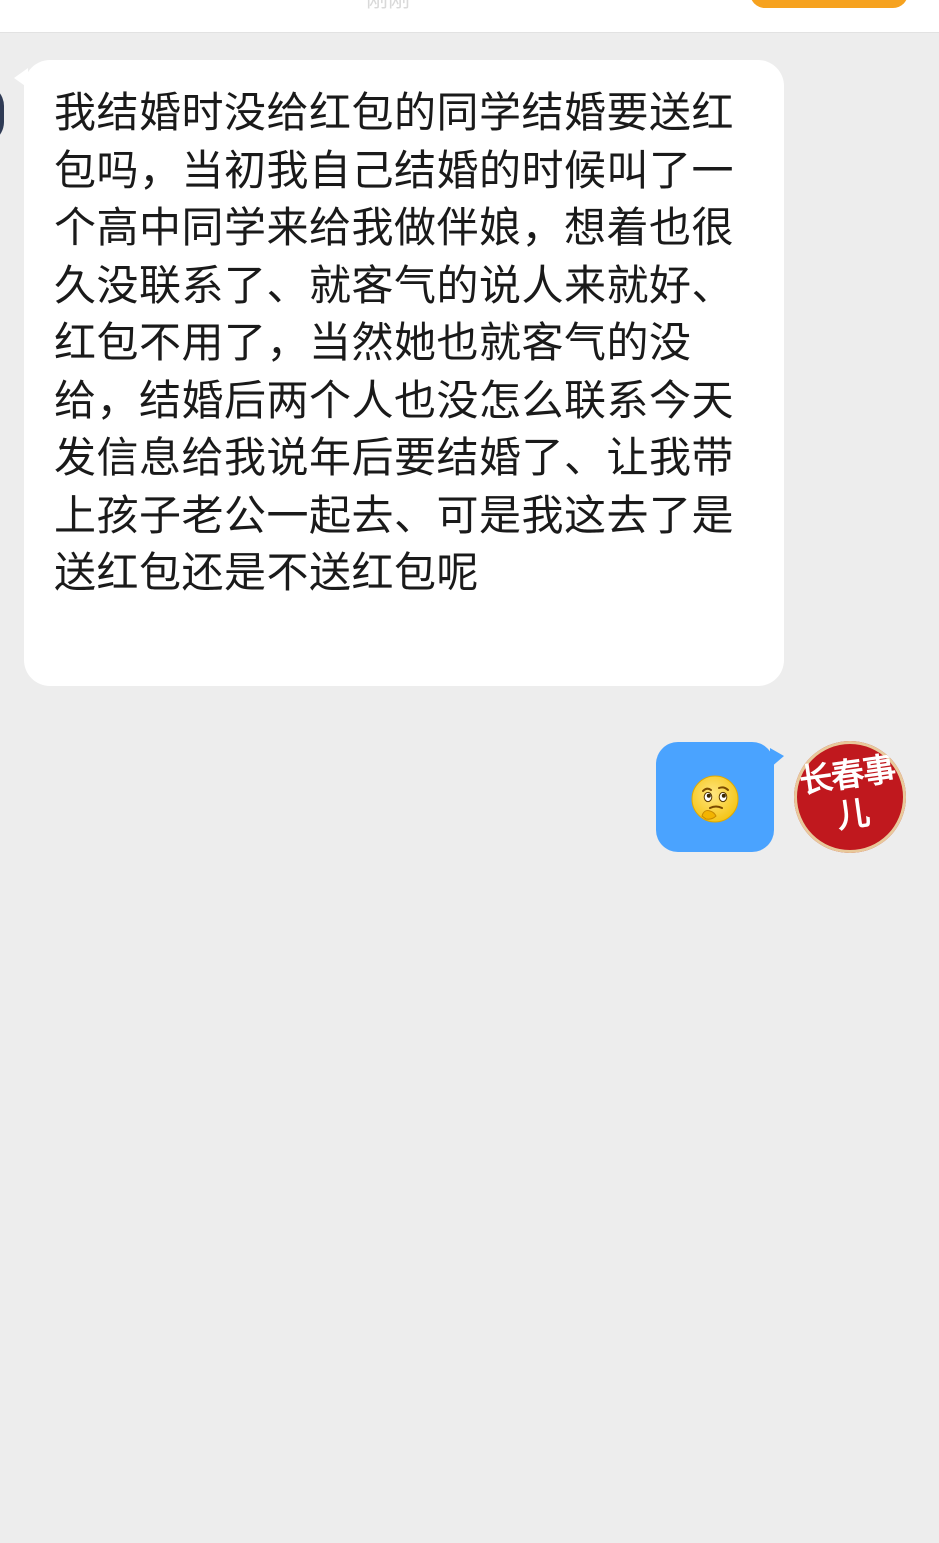  I want to click on timestamp: 刚刚, so click(388, 6).